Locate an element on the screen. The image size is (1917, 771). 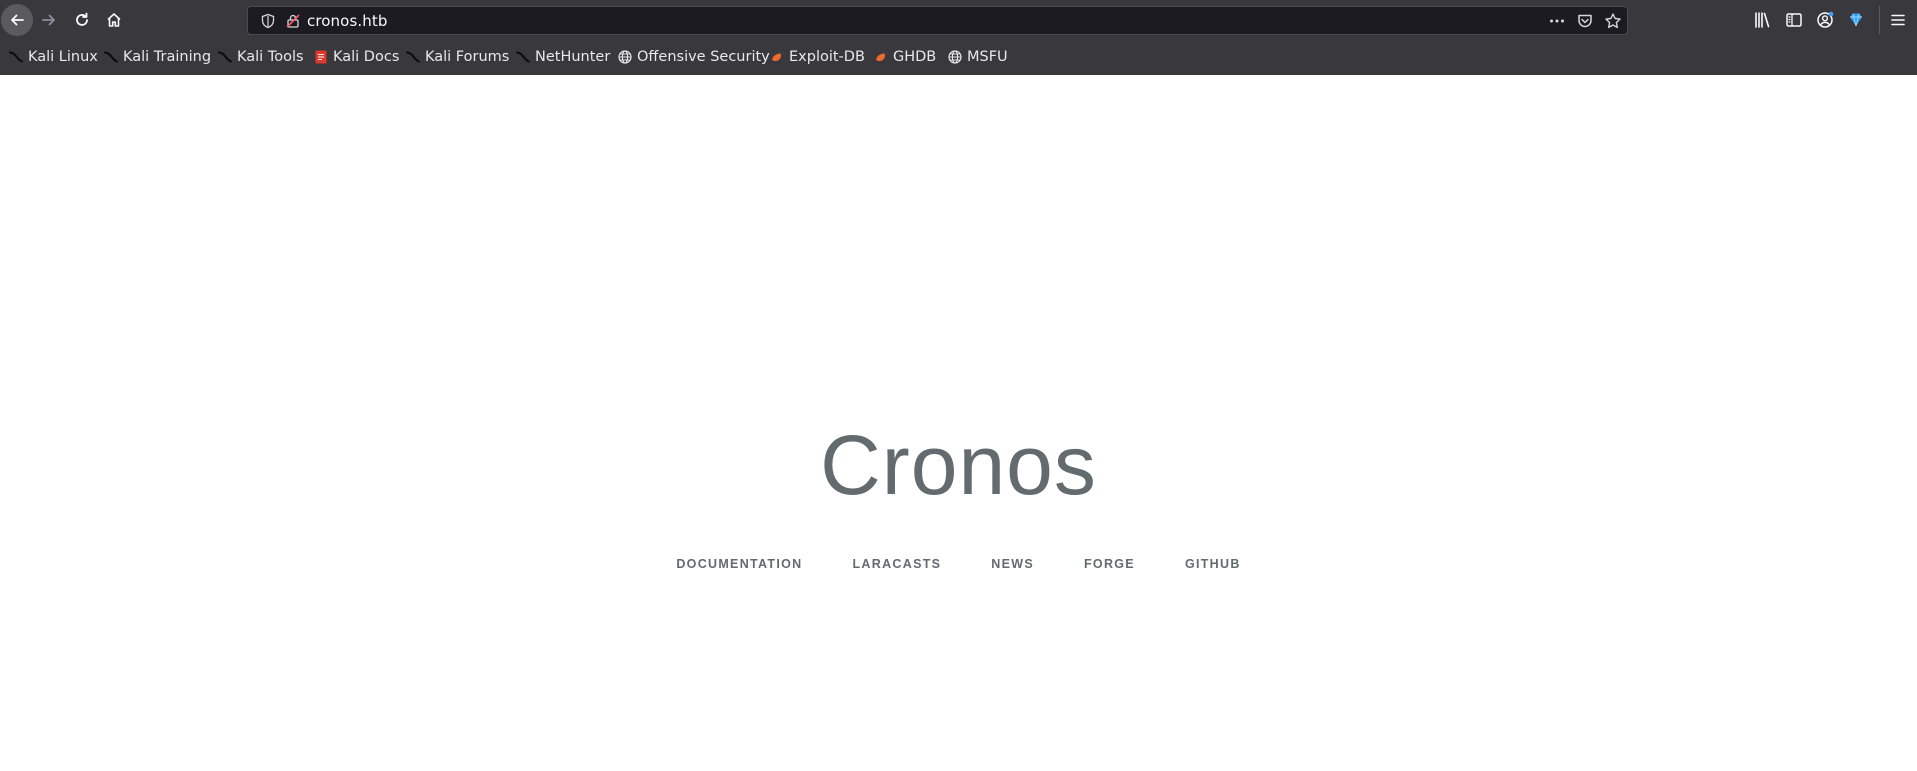
extension-gem-icon is located at coordinates (1856, 20).